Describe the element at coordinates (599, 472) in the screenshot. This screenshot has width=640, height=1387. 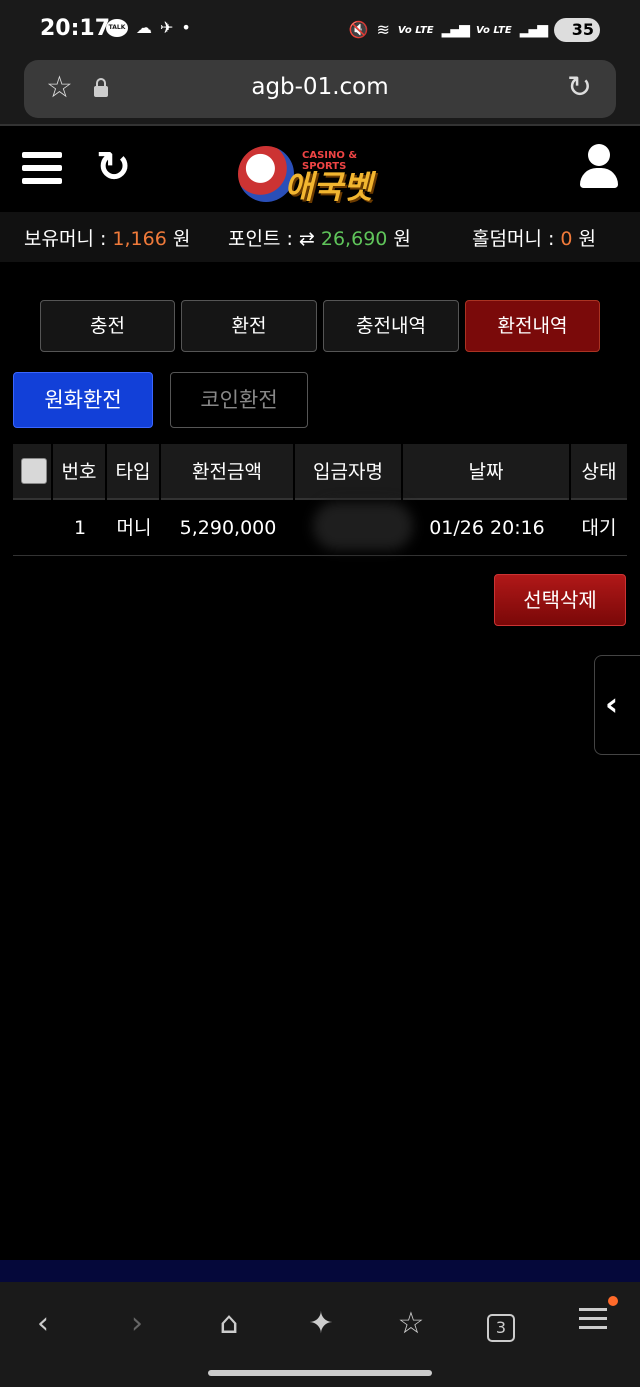
I see `header-status: 상태` at that location.